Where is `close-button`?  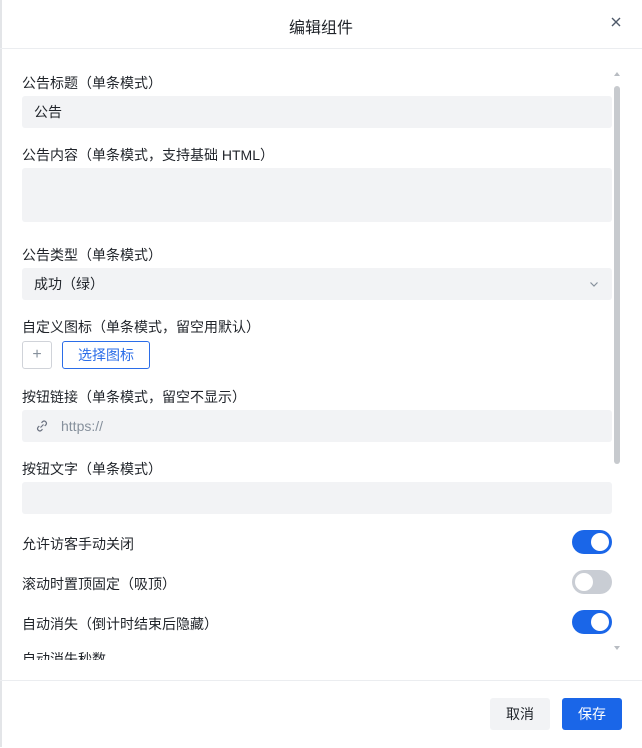 close-button is located at coordinates (616, 22).